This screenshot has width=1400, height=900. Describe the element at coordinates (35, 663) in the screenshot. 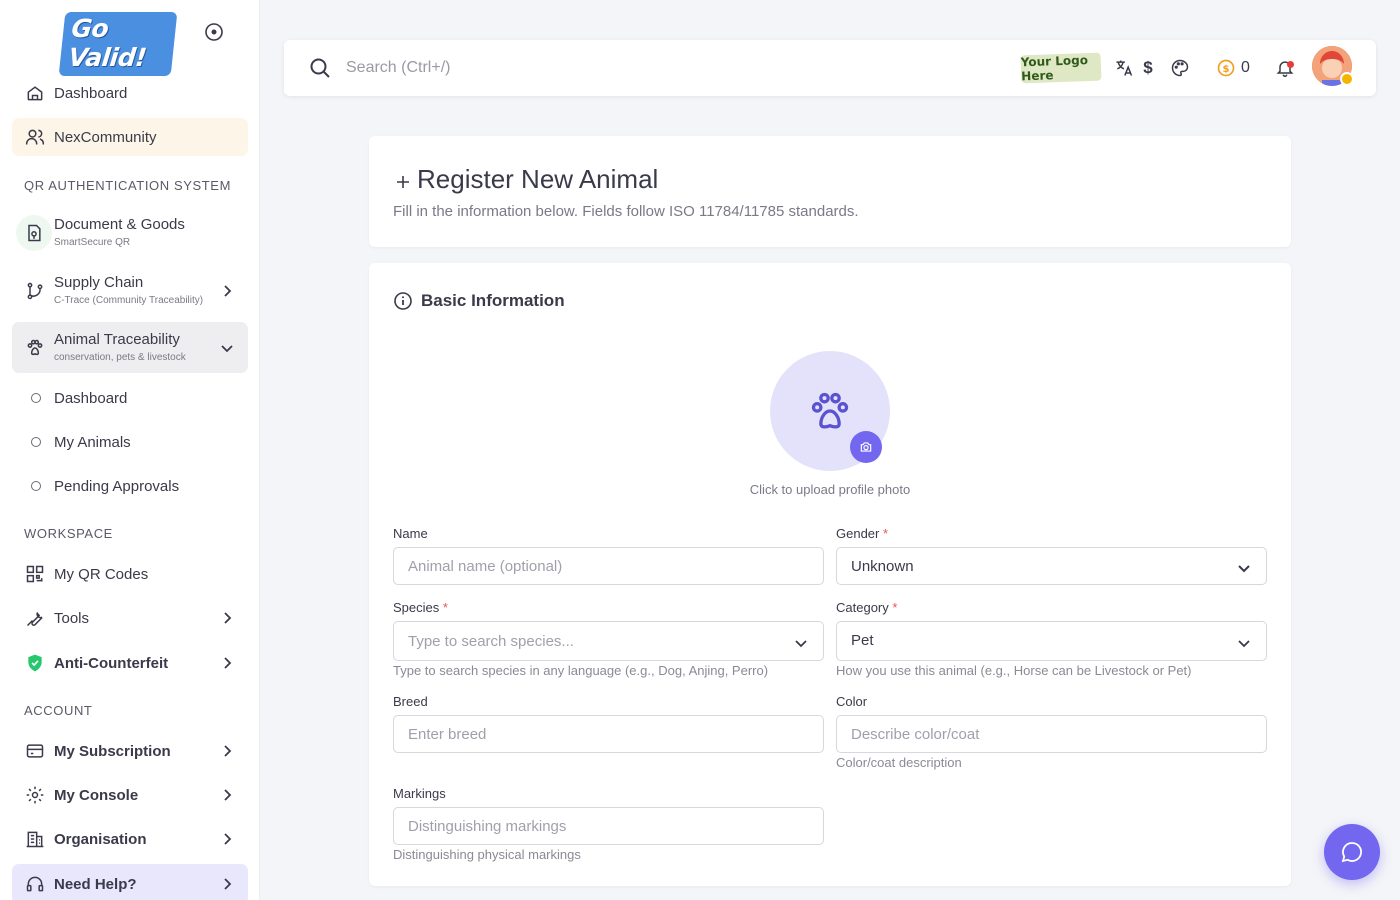

I see `shield-check-icon` at that location.